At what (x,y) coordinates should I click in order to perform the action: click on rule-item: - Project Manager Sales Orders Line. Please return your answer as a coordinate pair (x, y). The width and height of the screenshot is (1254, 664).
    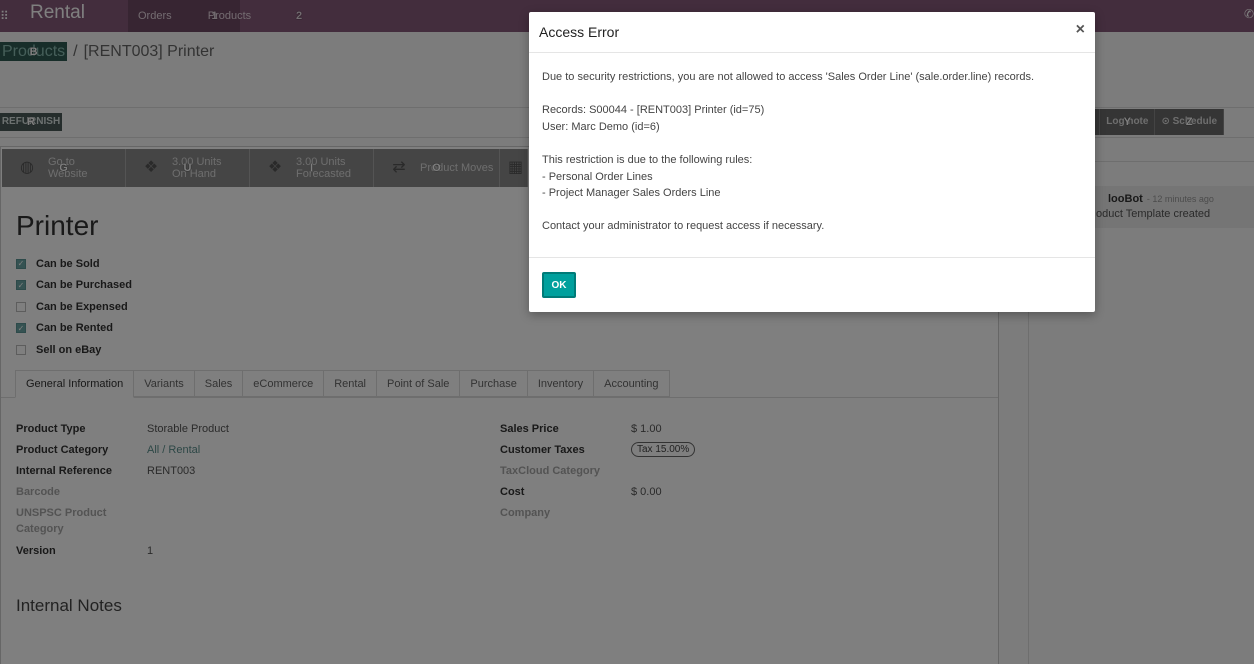
    Looking at the image, I should click on (631, 193).